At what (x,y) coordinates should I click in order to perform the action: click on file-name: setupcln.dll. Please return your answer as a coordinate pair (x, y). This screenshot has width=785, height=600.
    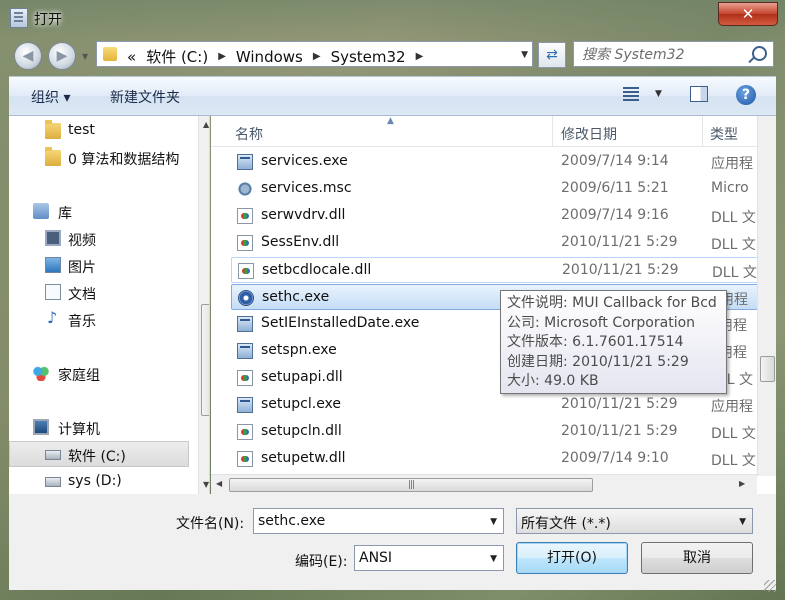
    Looking at the image, I should click on (301, 431).